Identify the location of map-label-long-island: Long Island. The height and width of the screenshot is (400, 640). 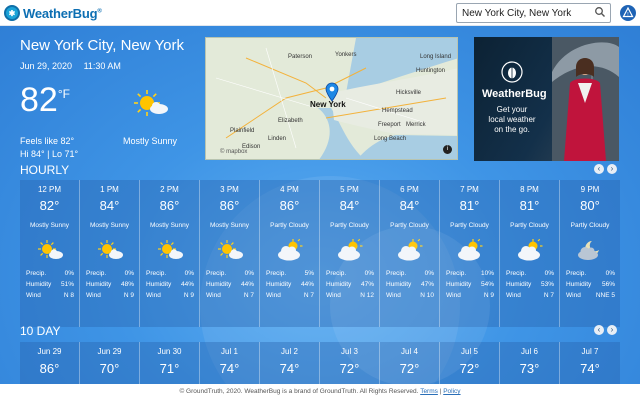
(436, 57).